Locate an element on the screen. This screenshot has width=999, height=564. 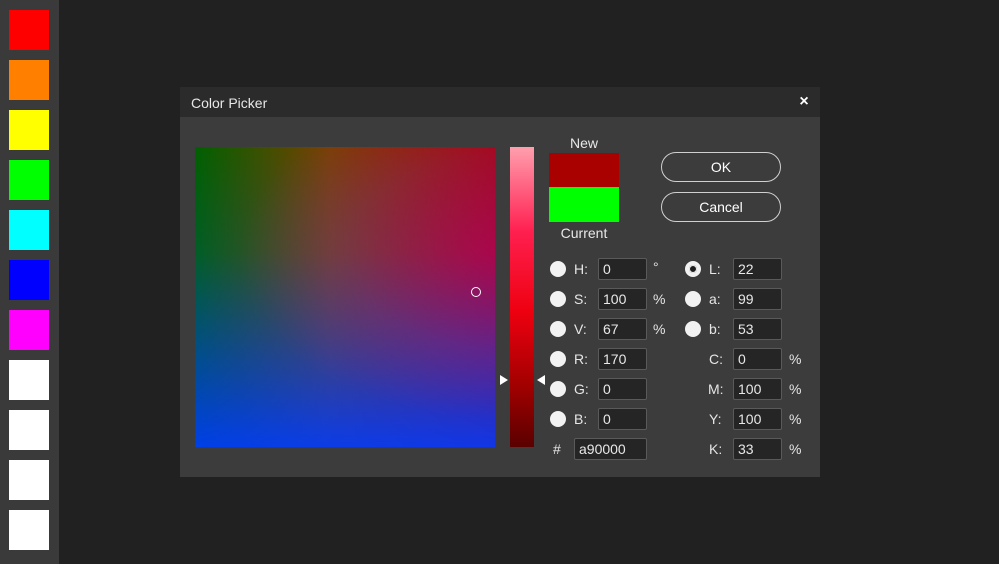
swatch-green is located at coordinates (29, 180).